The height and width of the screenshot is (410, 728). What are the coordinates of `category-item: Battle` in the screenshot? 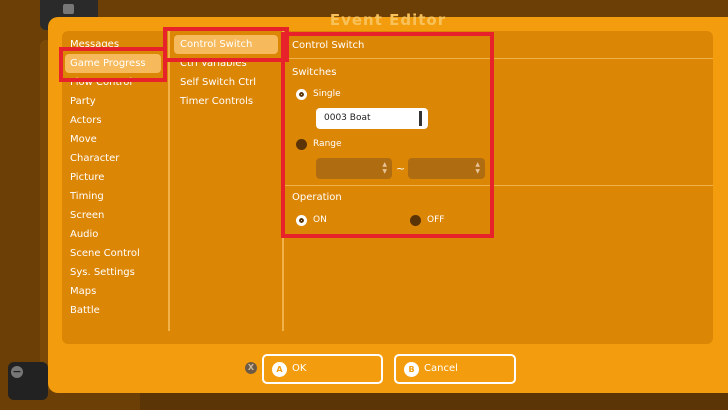 It's located at (113, 310).